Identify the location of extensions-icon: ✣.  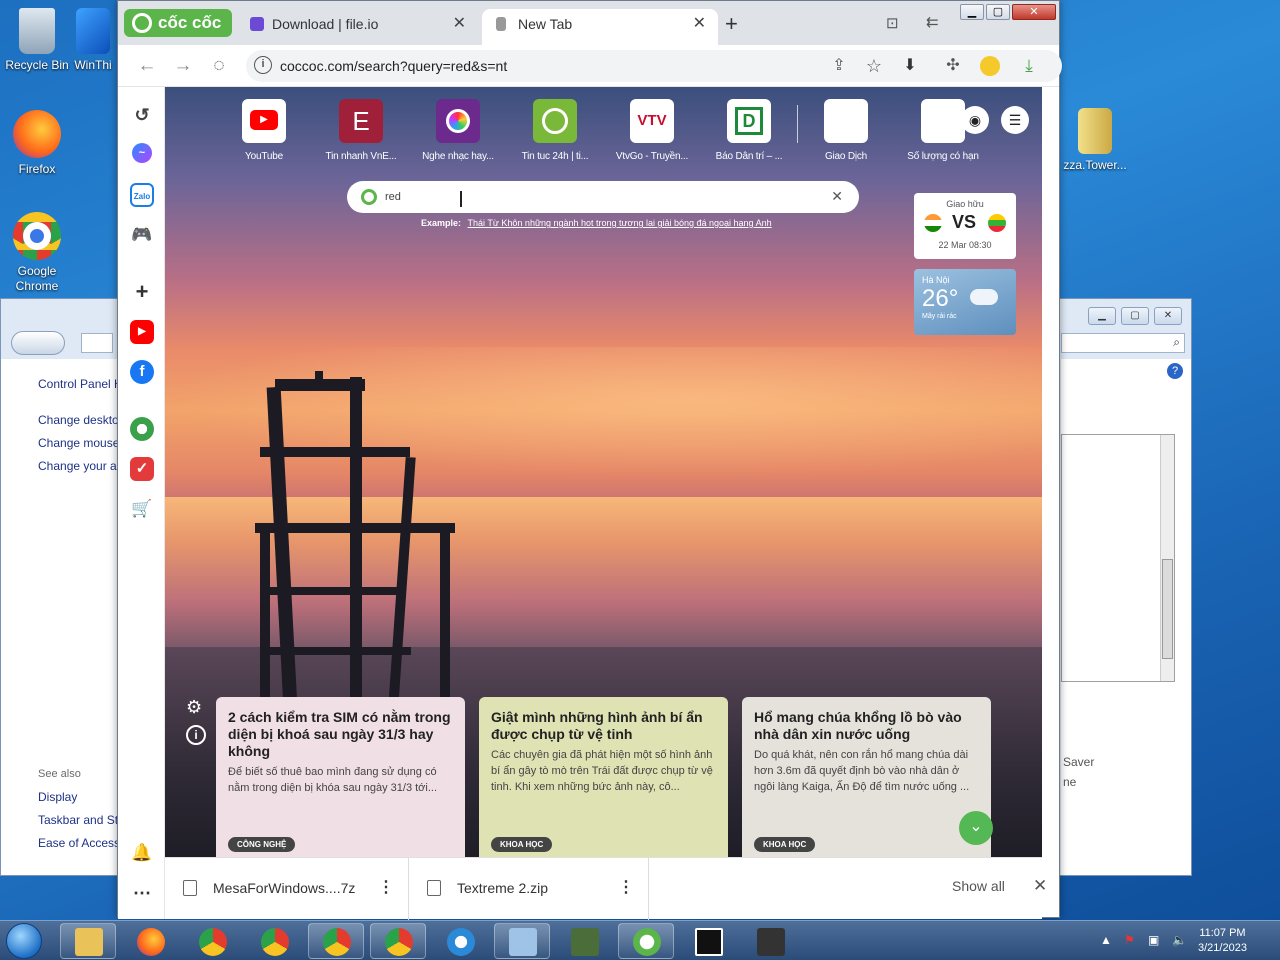
(953, 66).